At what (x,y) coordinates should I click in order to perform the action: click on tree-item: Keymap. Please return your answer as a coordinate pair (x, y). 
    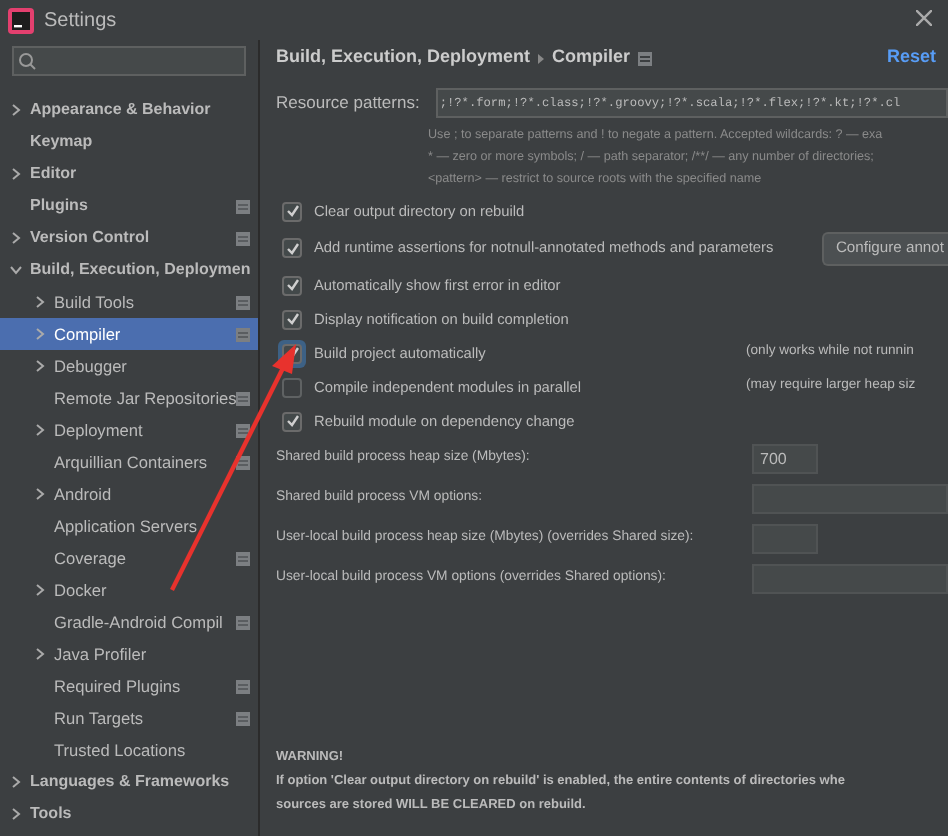
    Looking at the image, I should click on (129, 142).